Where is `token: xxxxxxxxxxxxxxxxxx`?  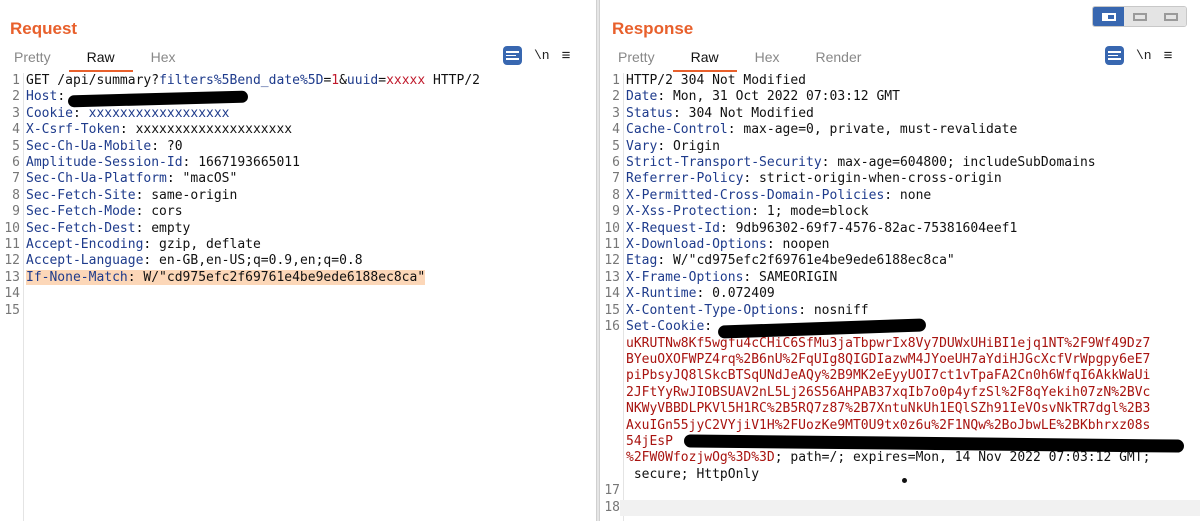 token: xxxxxxxxxxxxxxxxxx is located at coordinates (159, 113).